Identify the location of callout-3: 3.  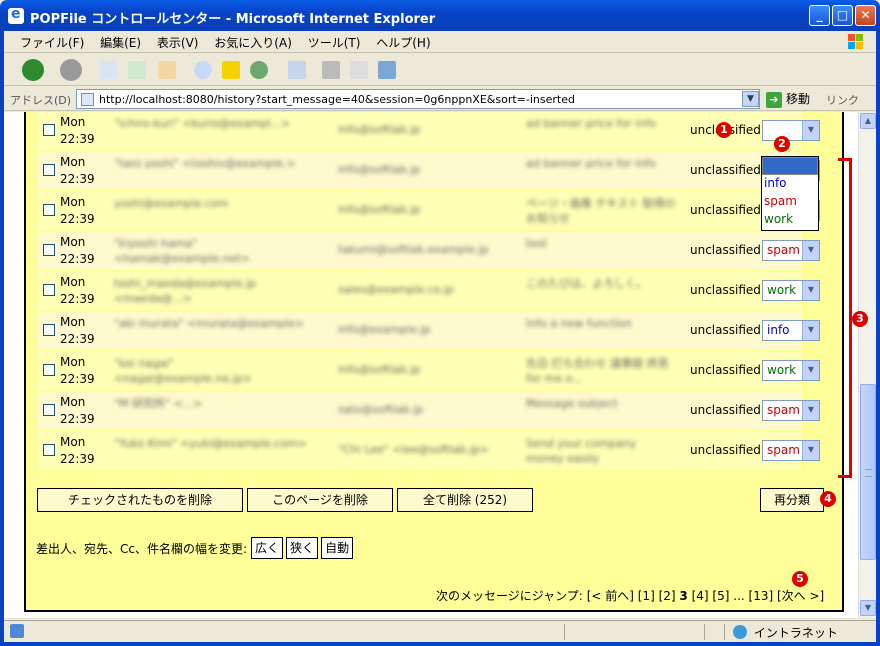
(860, 319).